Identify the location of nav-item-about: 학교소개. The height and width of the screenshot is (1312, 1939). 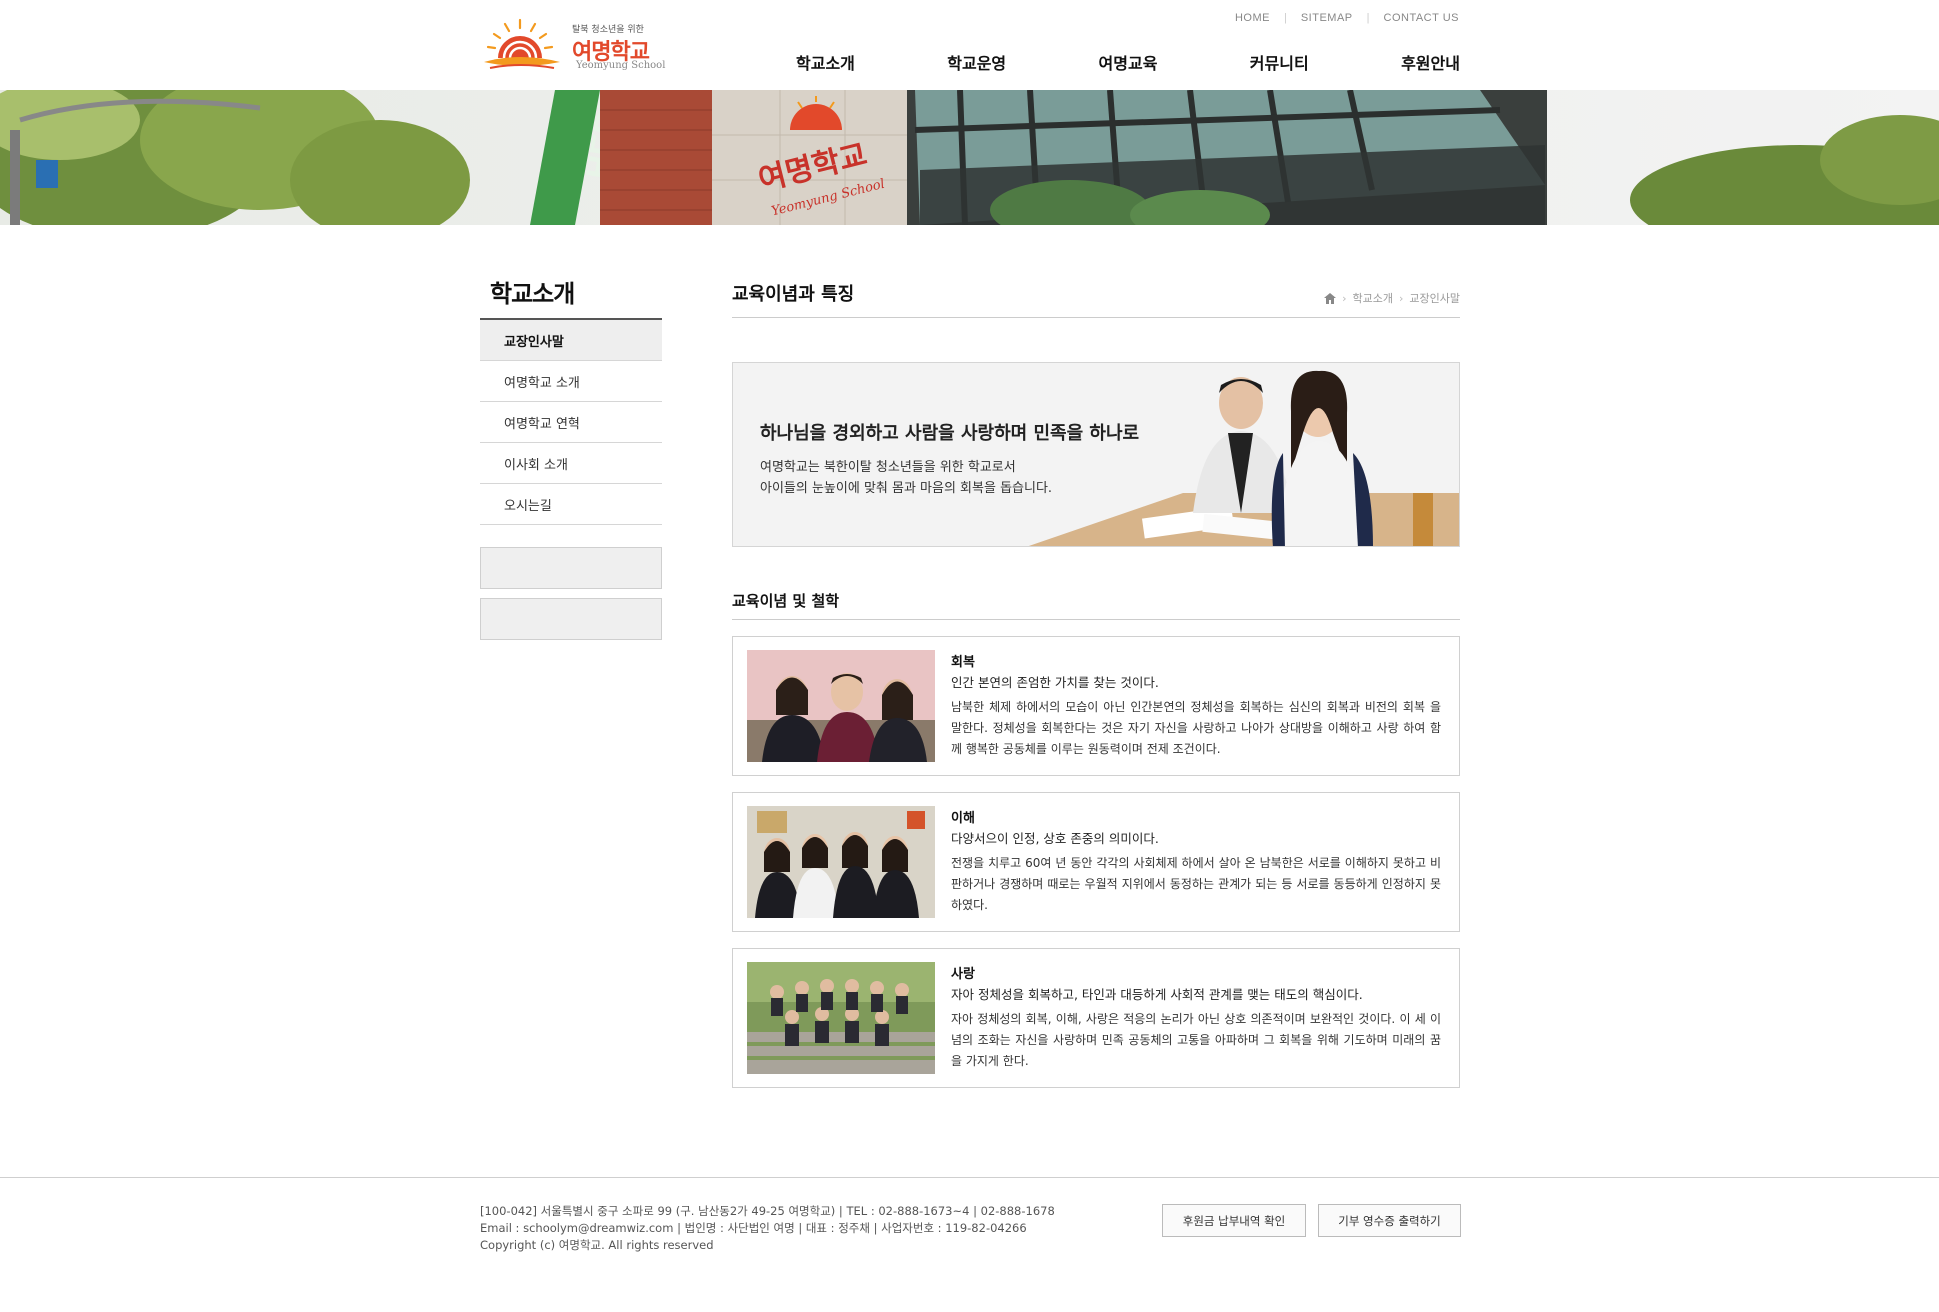
(825, 62).